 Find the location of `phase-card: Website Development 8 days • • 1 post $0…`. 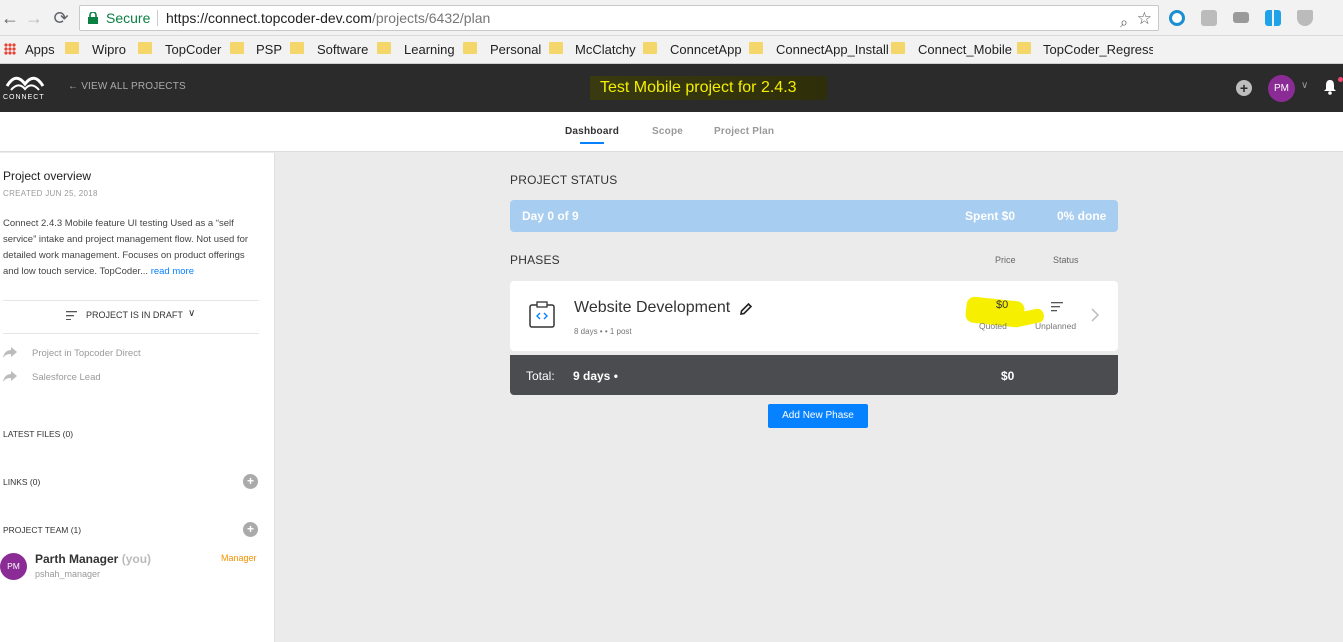

phase-card: Website Development 8 days • • 1 post $0… is located at coordinates (814, 316).